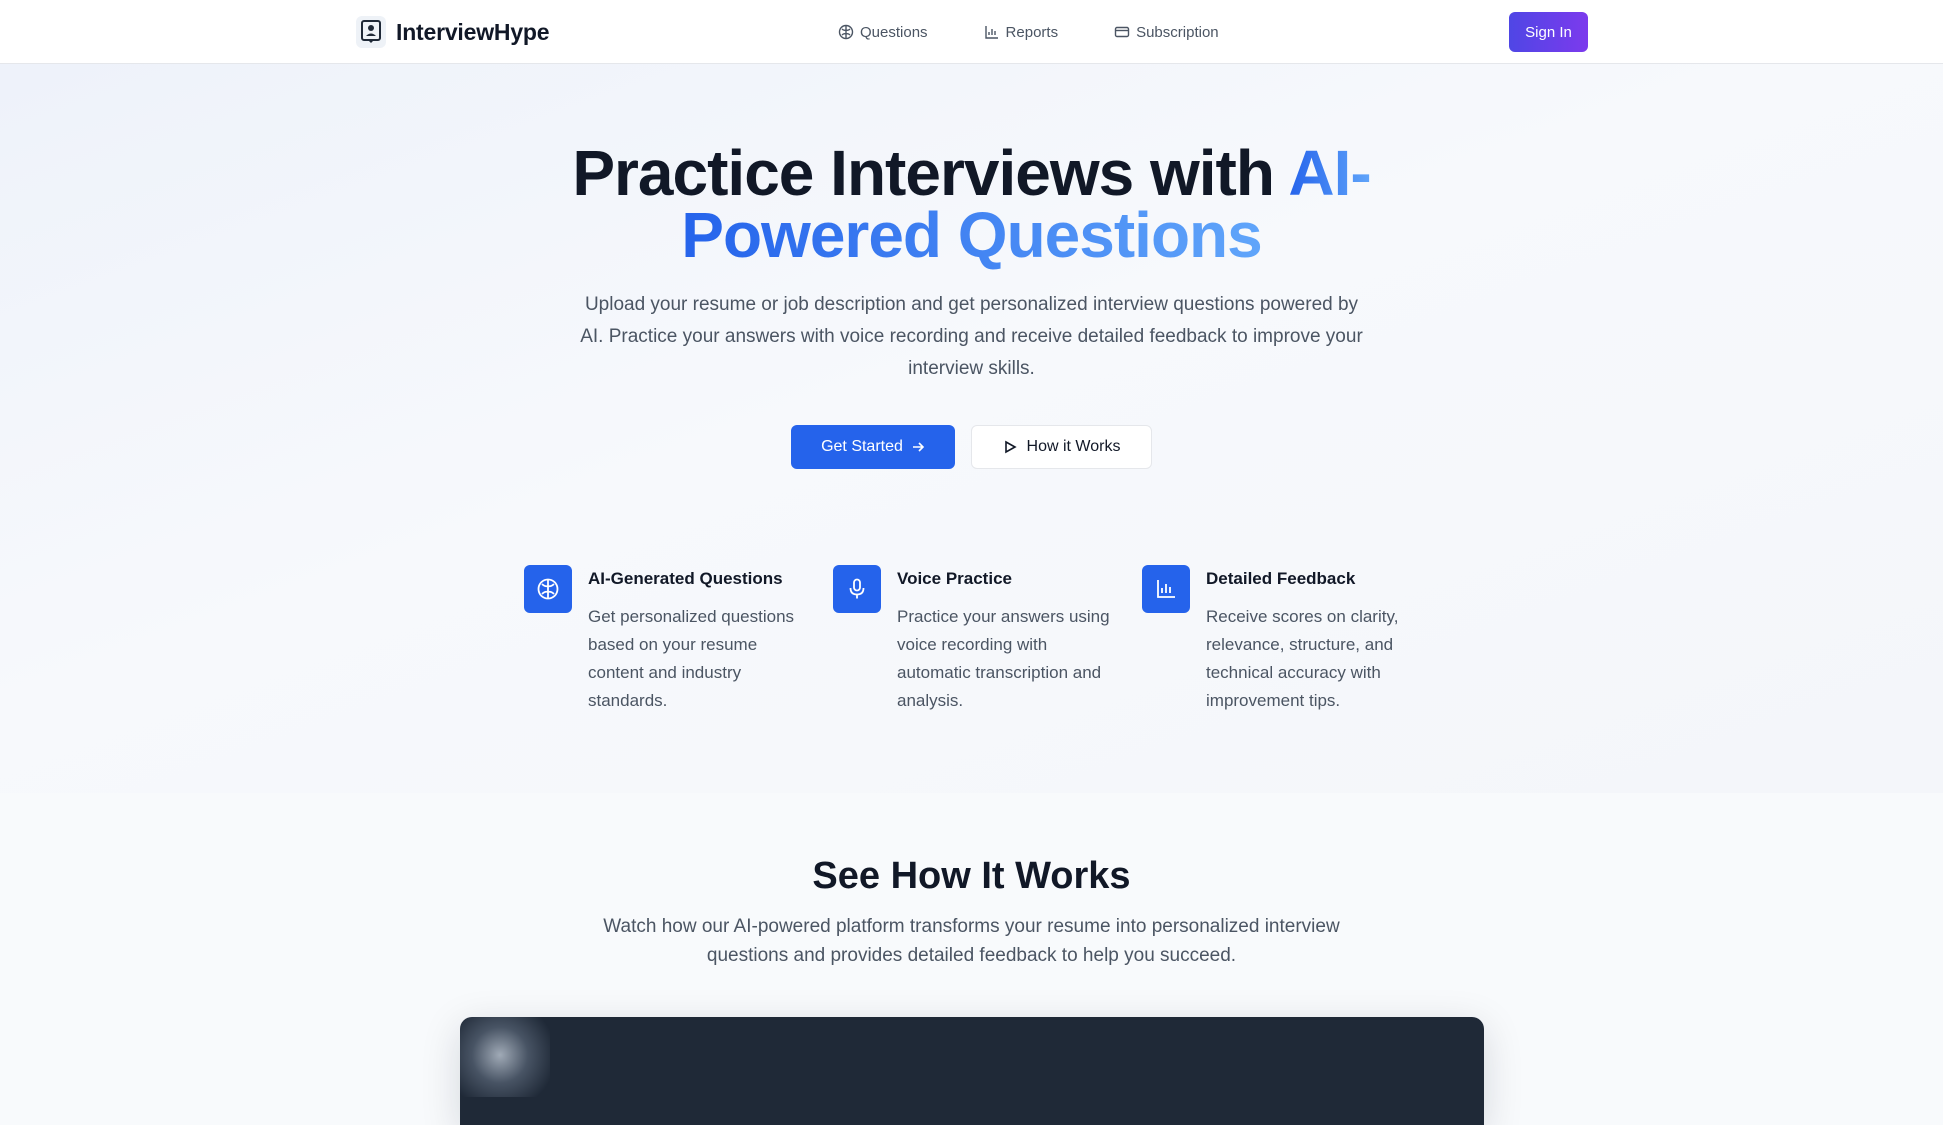  I want to click on feature-title: AI-Generated Questions, so click(685, 578).